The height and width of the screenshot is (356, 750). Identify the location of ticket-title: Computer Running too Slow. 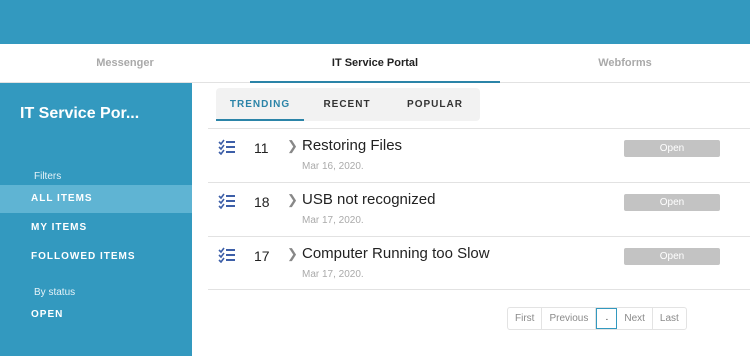
(396, 253).